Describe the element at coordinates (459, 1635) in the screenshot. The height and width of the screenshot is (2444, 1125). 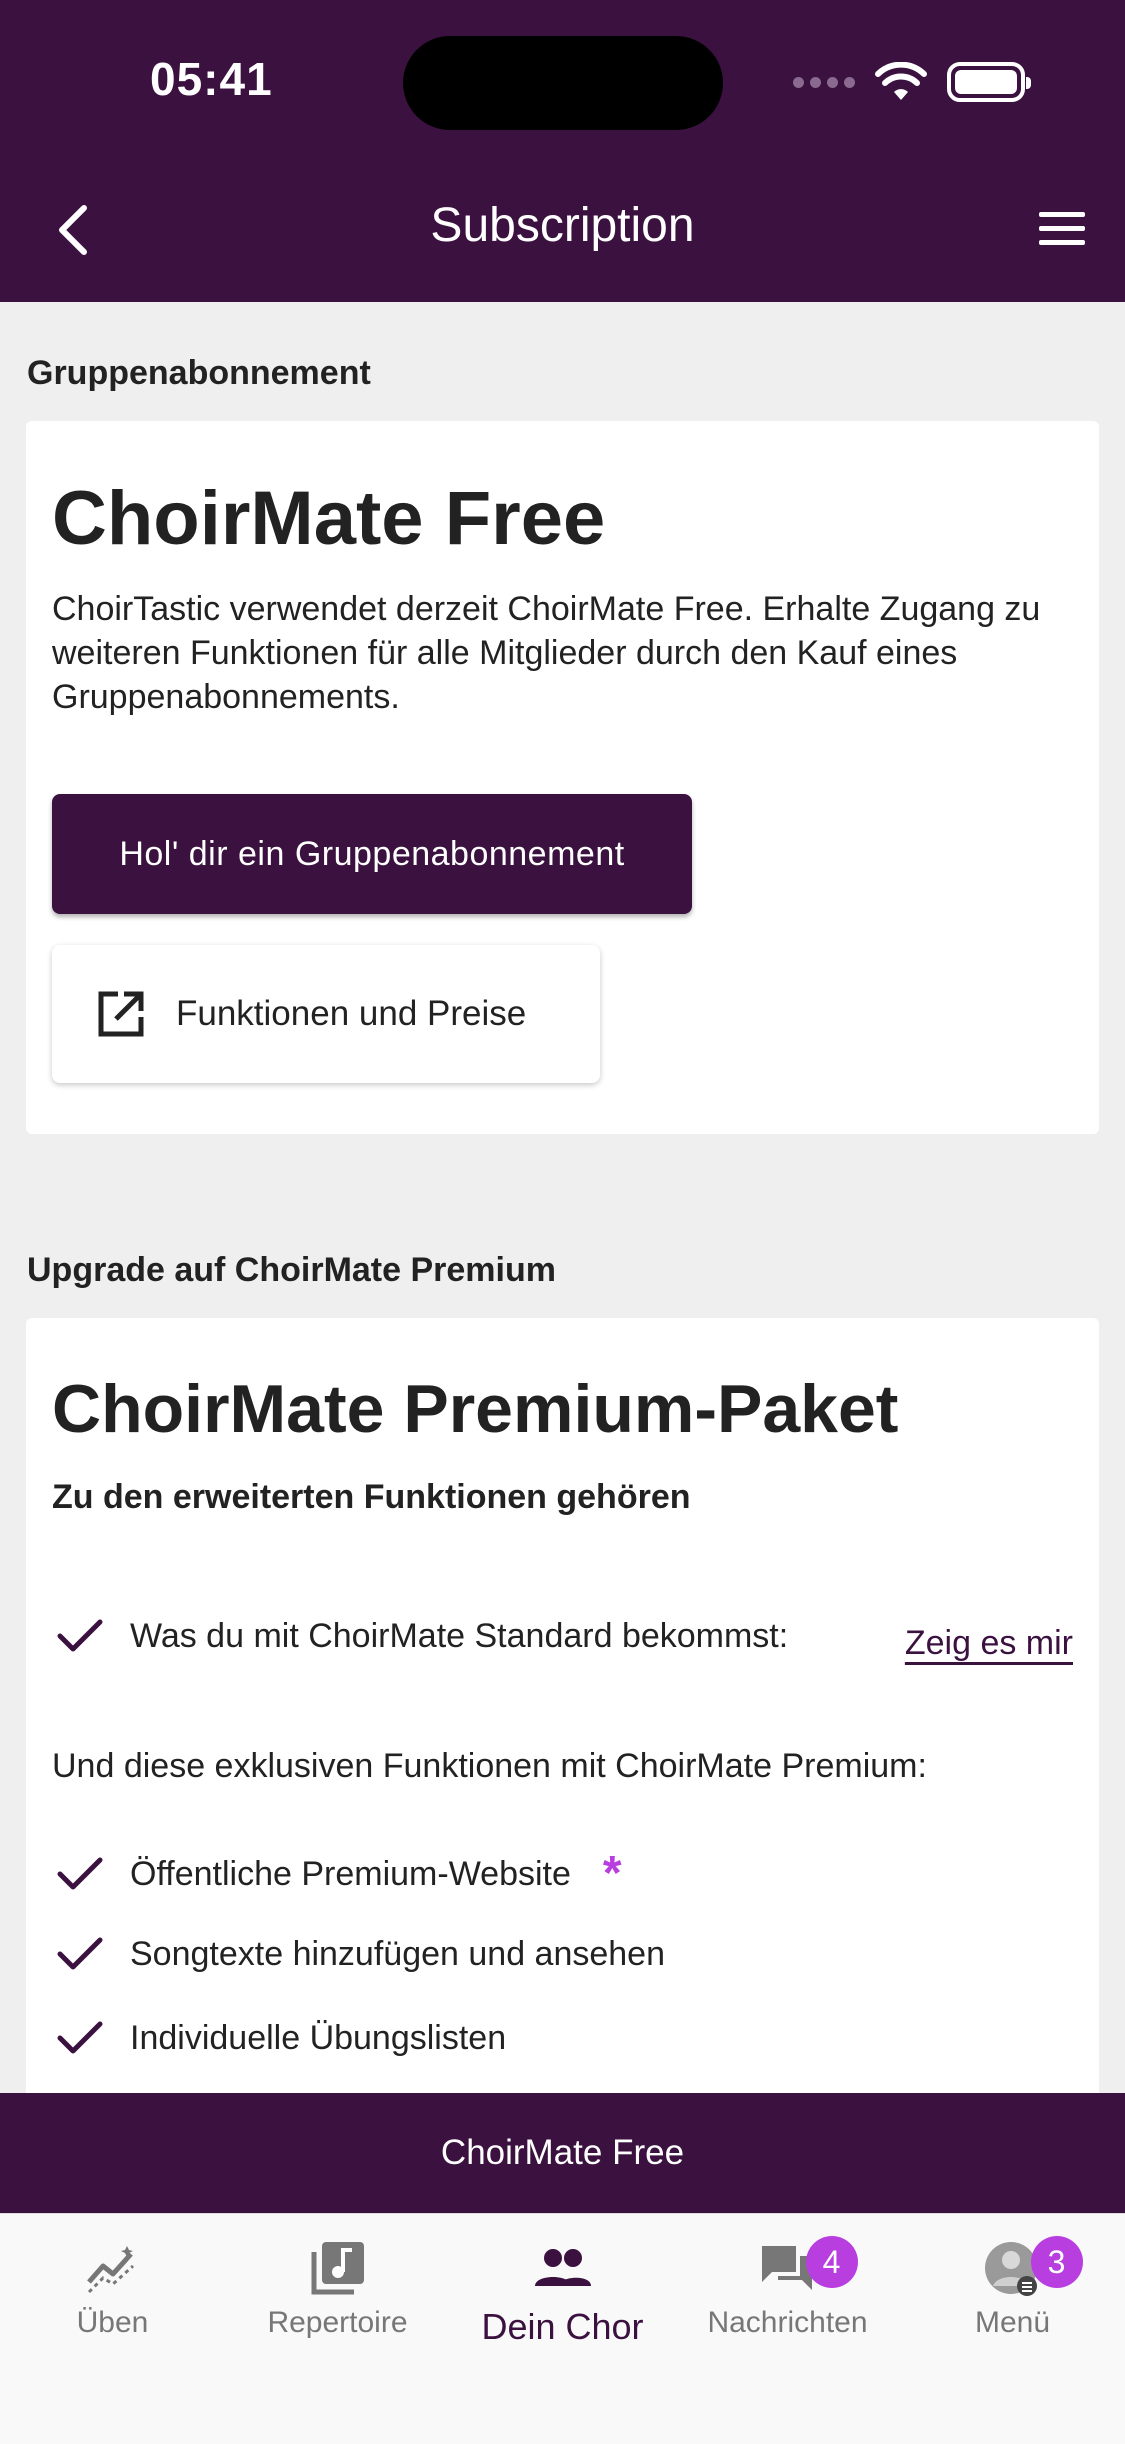
I see `standard-features-label: Was du mit ChoirMate Standard bekommst:` at that location.